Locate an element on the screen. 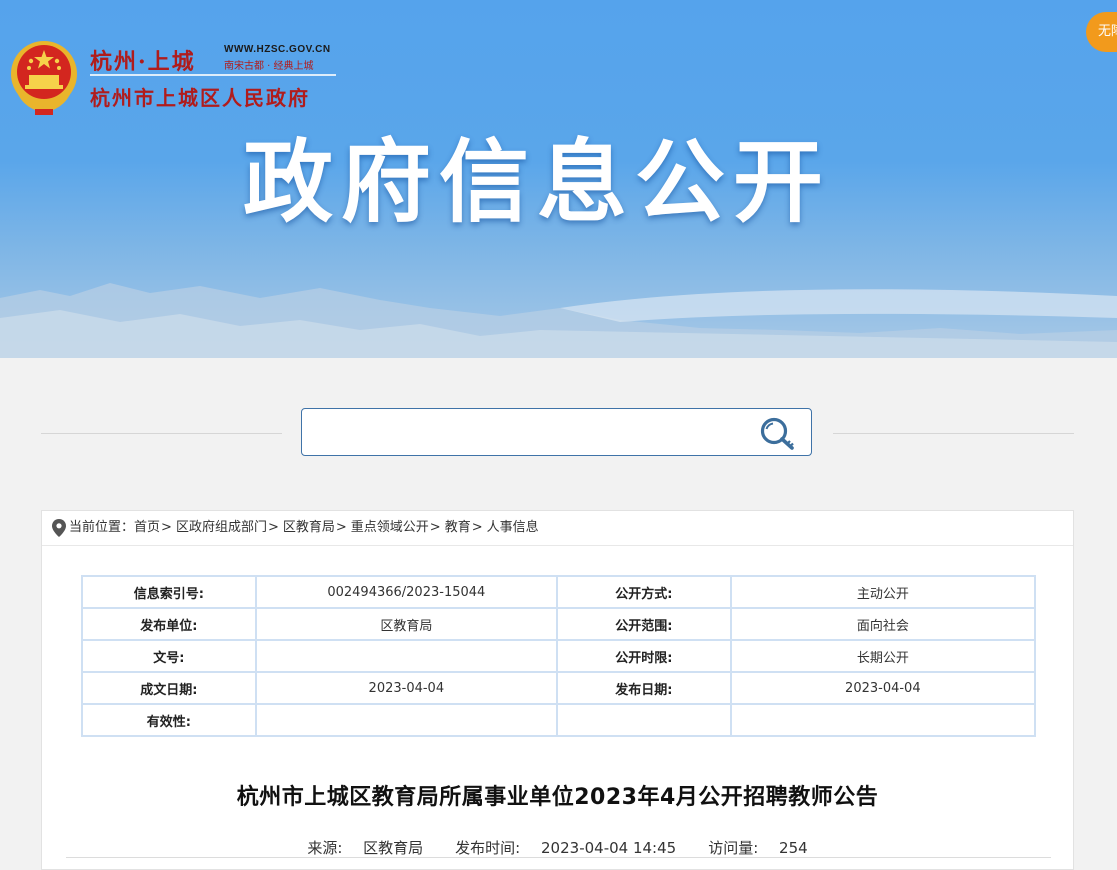 This screenshot has height=870, width=1117. table-row: 成文日期: 2023-04-04 发布日期: 2023-04-04 is located at coordinates (559, 688).